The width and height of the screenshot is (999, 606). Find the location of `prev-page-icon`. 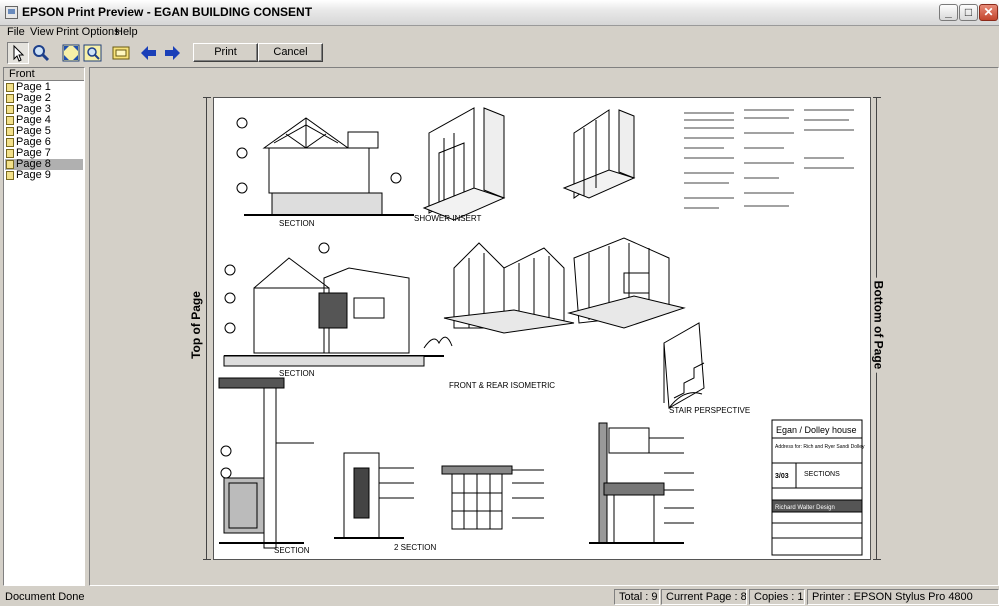

prev-page-icon is located at coordinates (148, 53).